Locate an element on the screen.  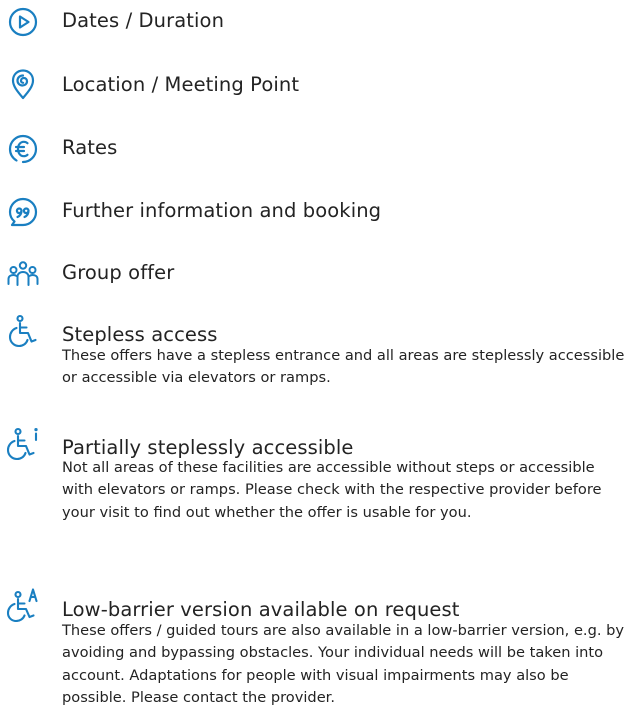
legend-title: Low-barrier version available on request is located at coordinates (261, 609).